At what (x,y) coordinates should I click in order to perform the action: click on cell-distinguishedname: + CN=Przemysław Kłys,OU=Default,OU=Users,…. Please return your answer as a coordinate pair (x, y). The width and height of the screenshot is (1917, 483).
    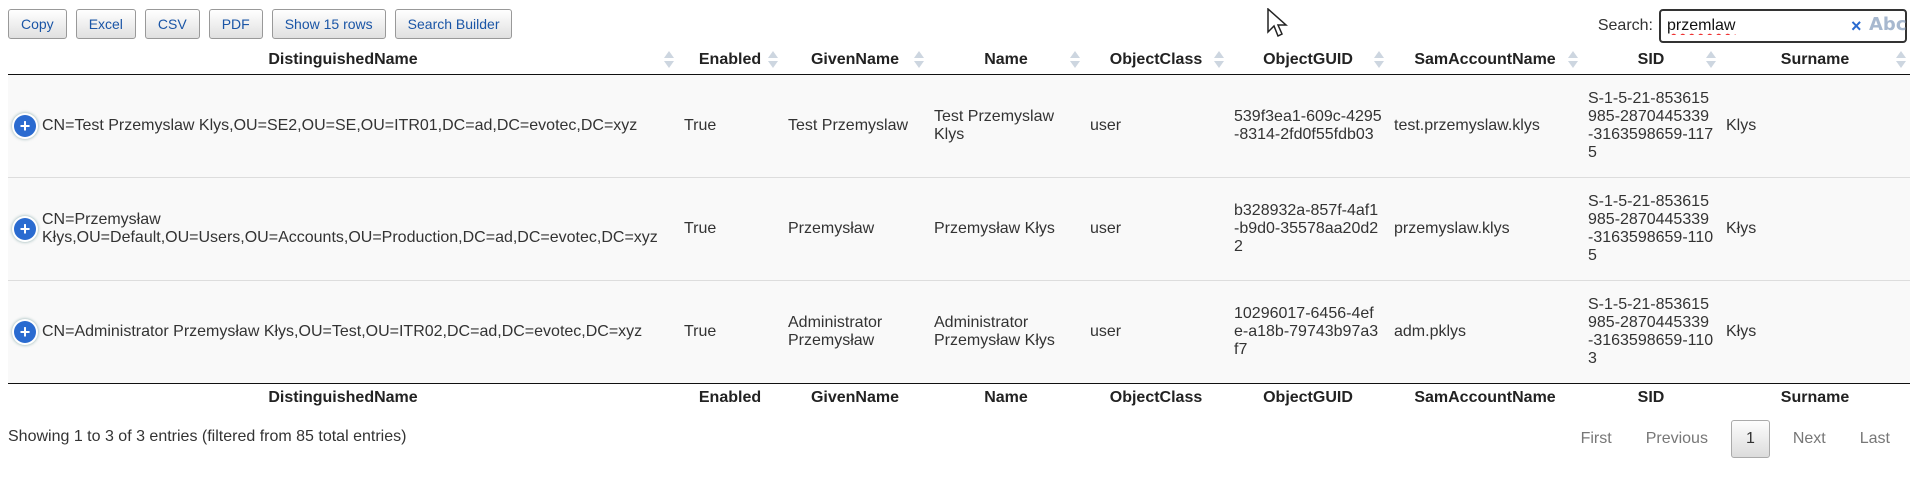
    Looking at the image, I should click on (343, 229).